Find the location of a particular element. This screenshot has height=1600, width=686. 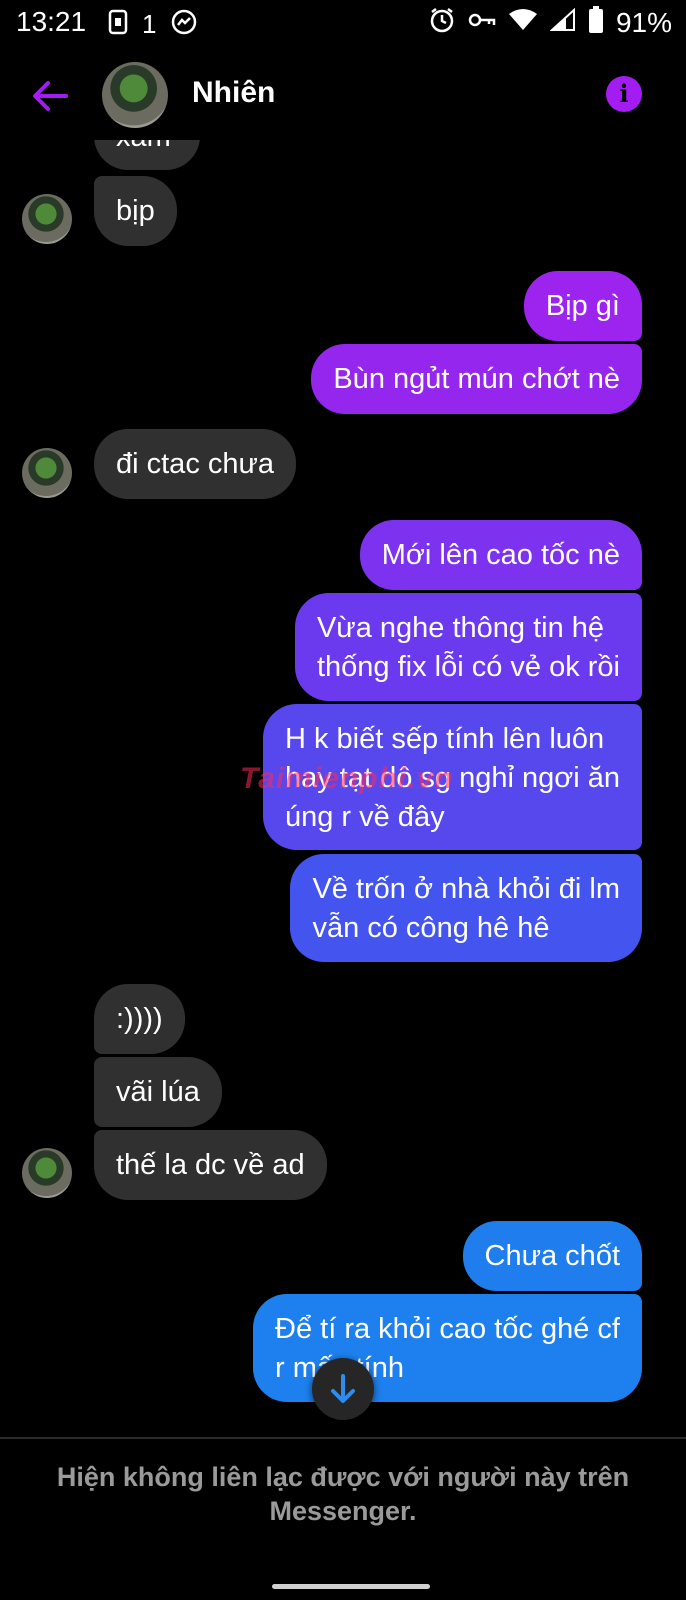

message-bubble-incoming: vãi lúa is located at coordinates (158, 1092).